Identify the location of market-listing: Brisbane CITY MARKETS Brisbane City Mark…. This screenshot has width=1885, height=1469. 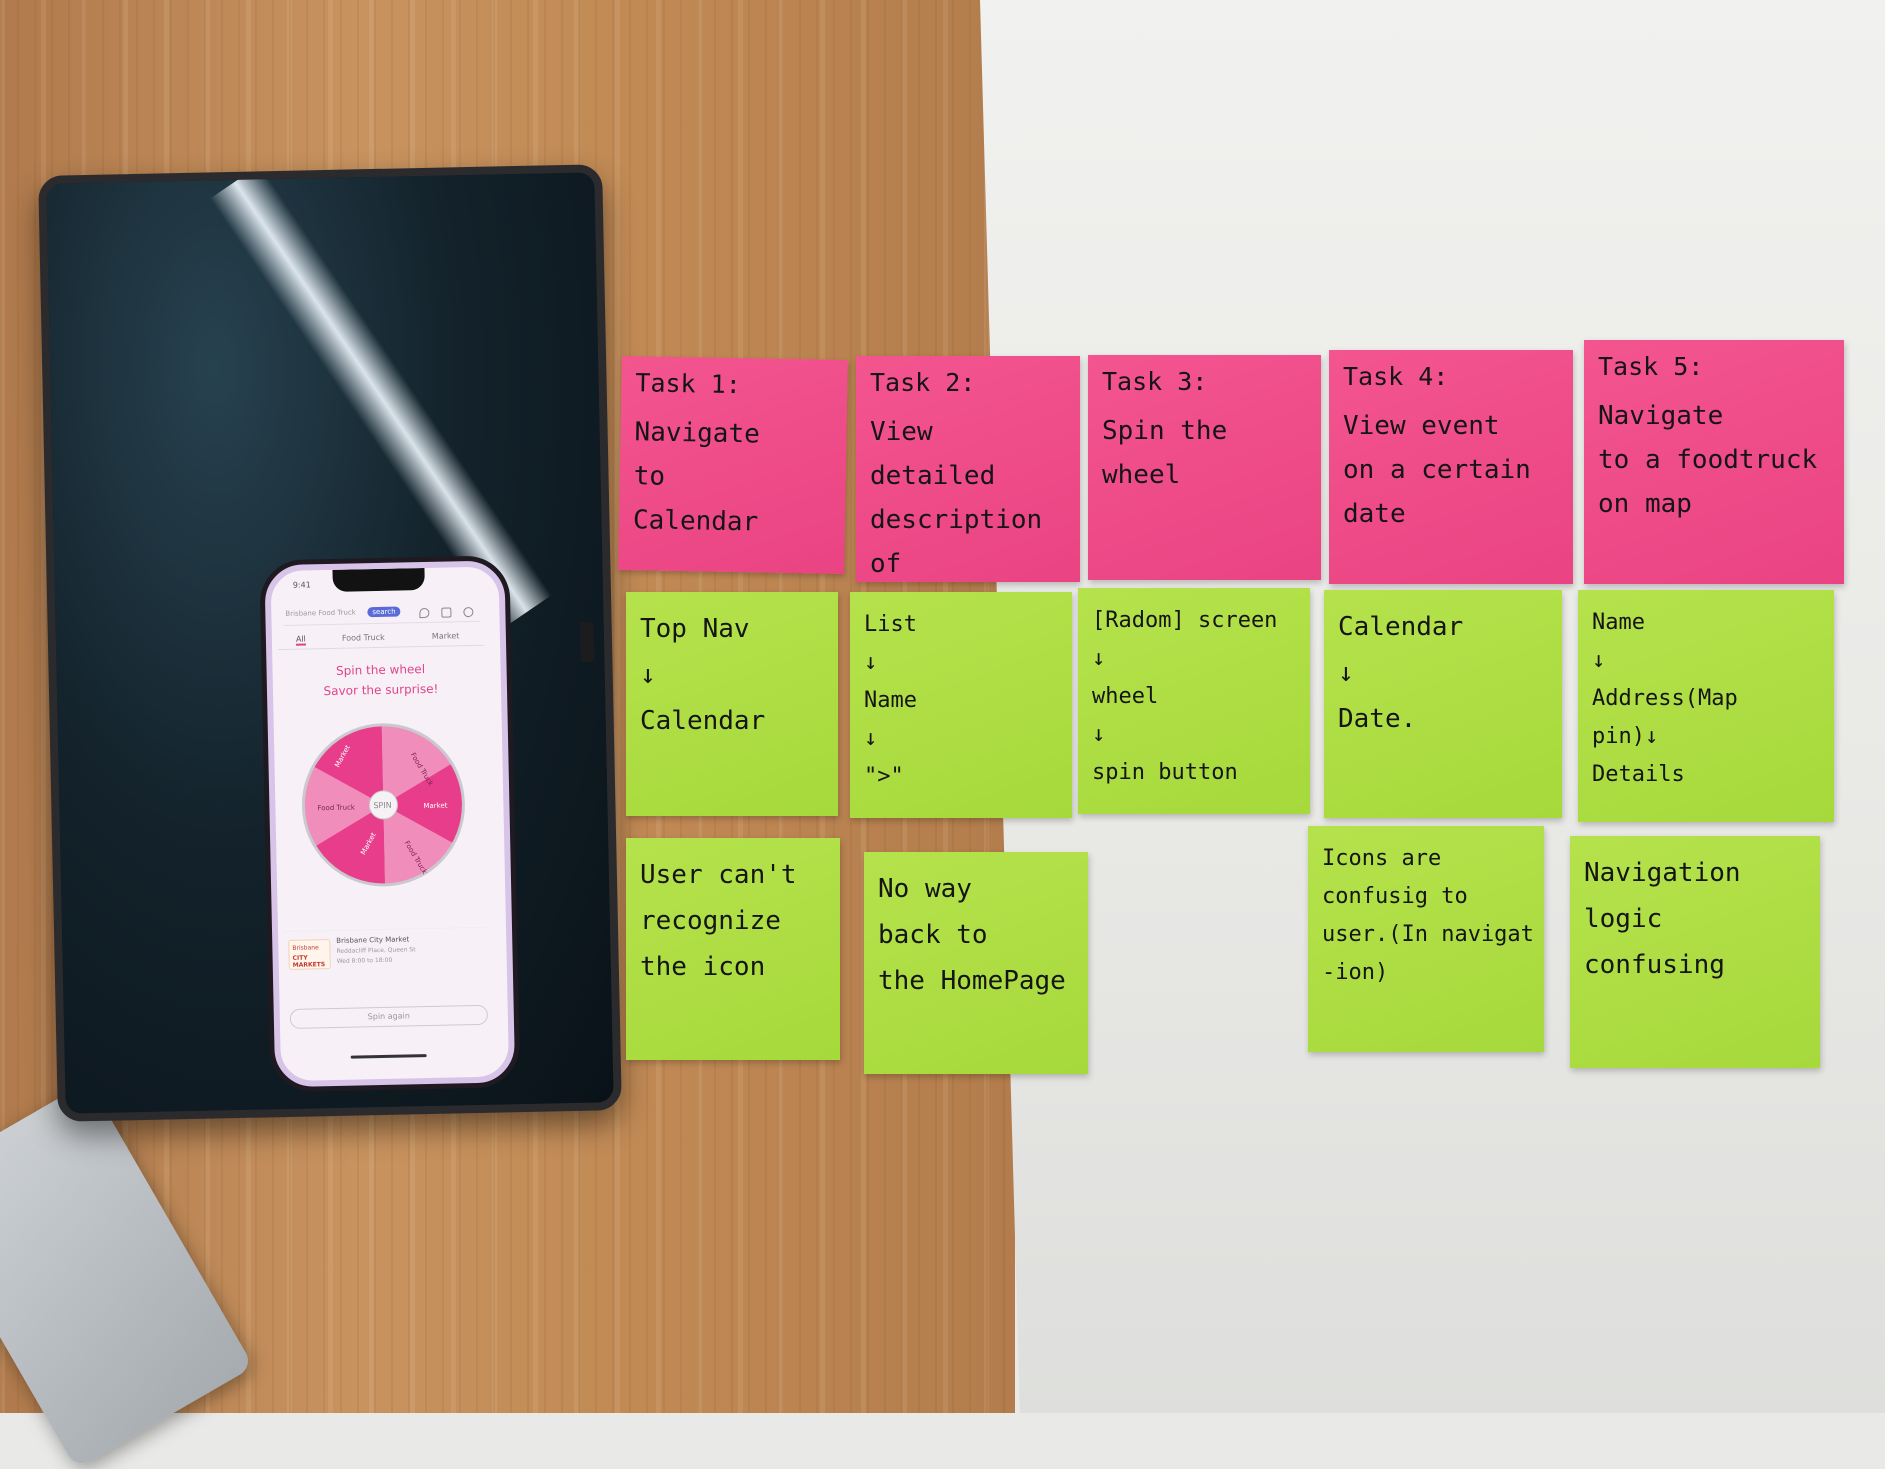
(387, 957).